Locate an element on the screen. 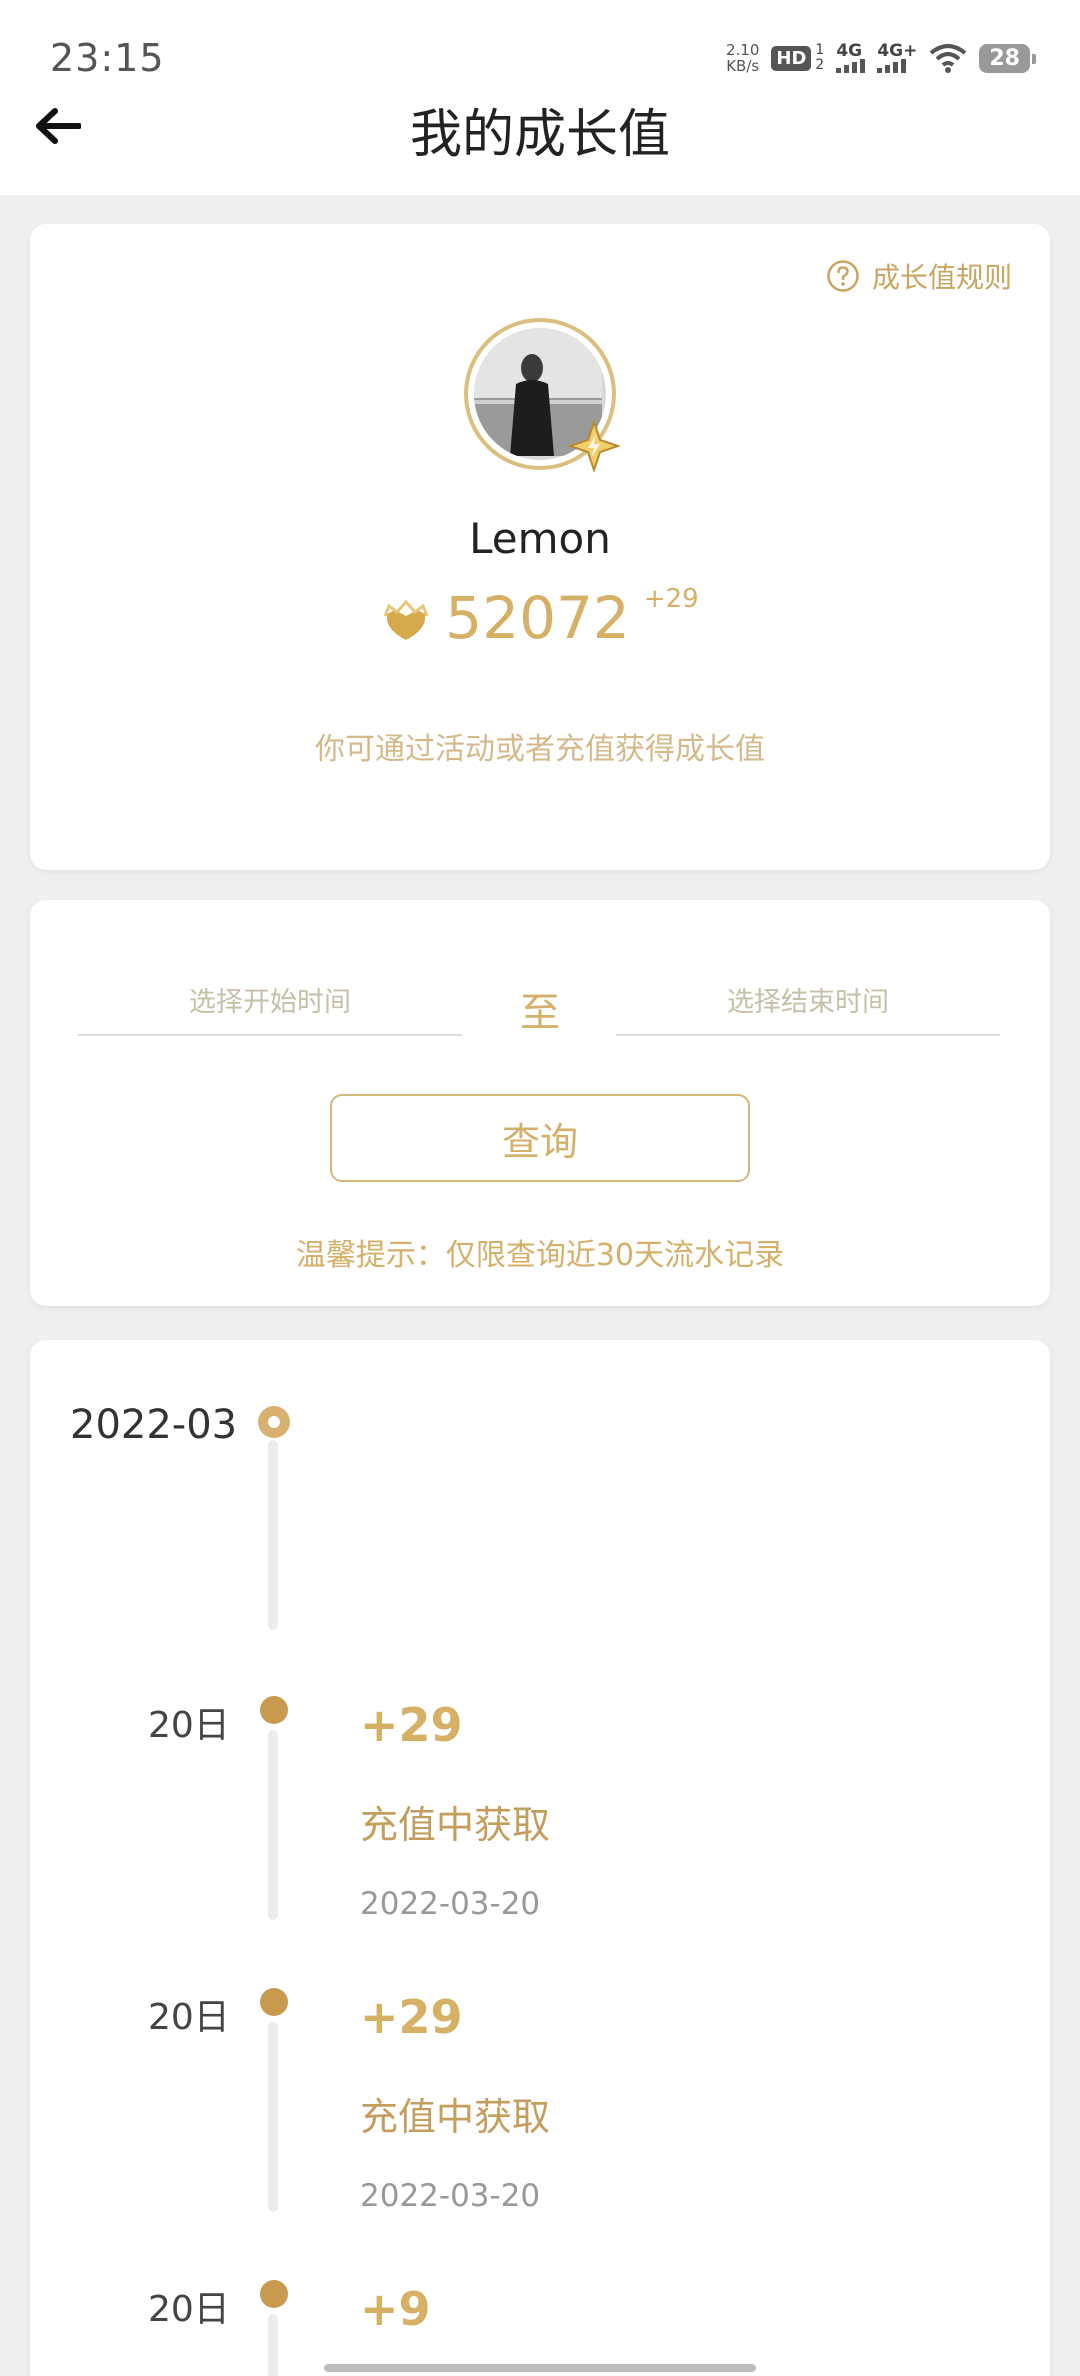  score-value: 52072 is located at coordinates (537, 618).